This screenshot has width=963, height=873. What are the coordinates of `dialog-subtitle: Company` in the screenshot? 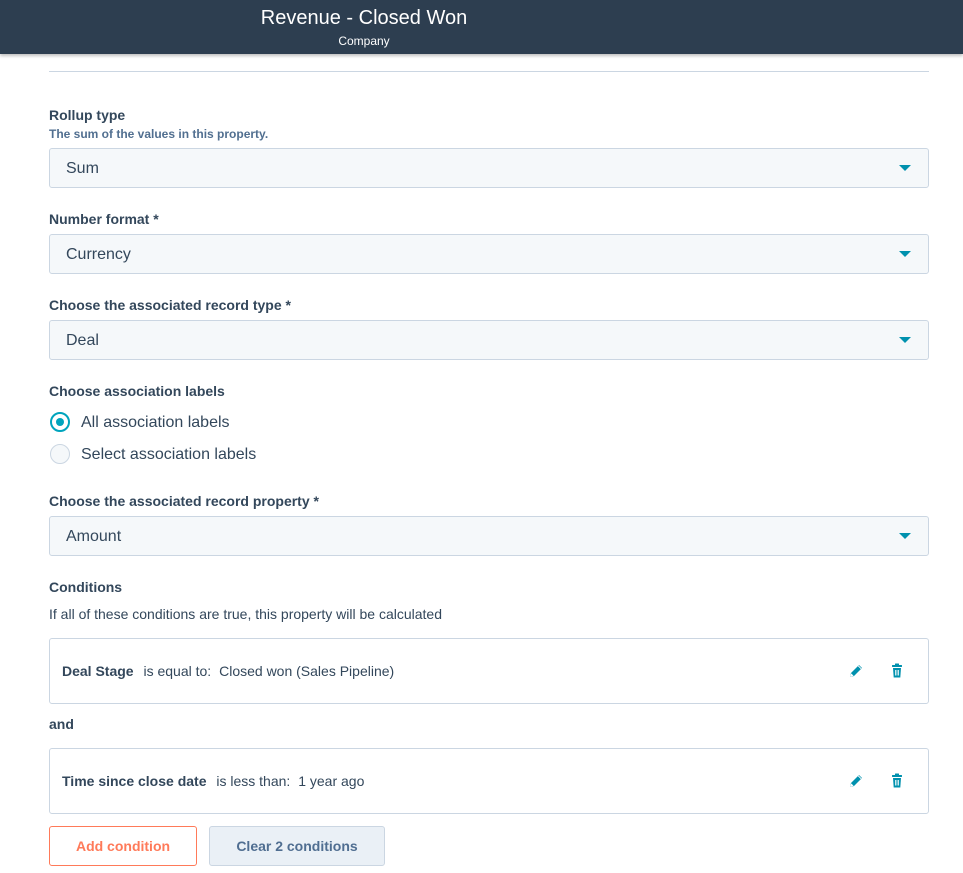 It's located at (364, 41).